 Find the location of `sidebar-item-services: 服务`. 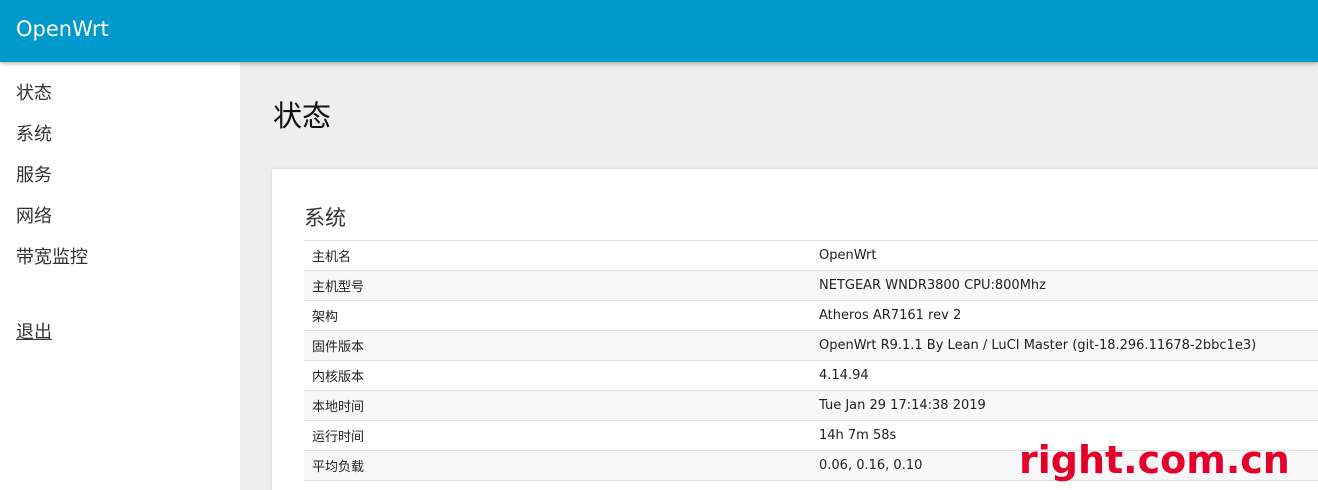

sidebar-item-services: 服务 is located at coordinates (34, 174).